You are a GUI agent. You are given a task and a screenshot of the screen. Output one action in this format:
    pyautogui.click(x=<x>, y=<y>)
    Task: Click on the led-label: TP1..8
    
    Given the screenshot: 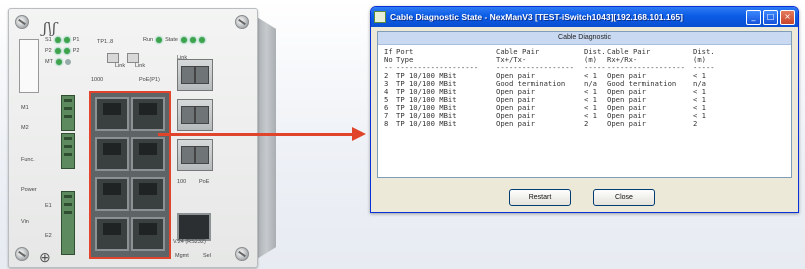 What is the action you would take?
    pyautogui.click(x=105, y=42)
    